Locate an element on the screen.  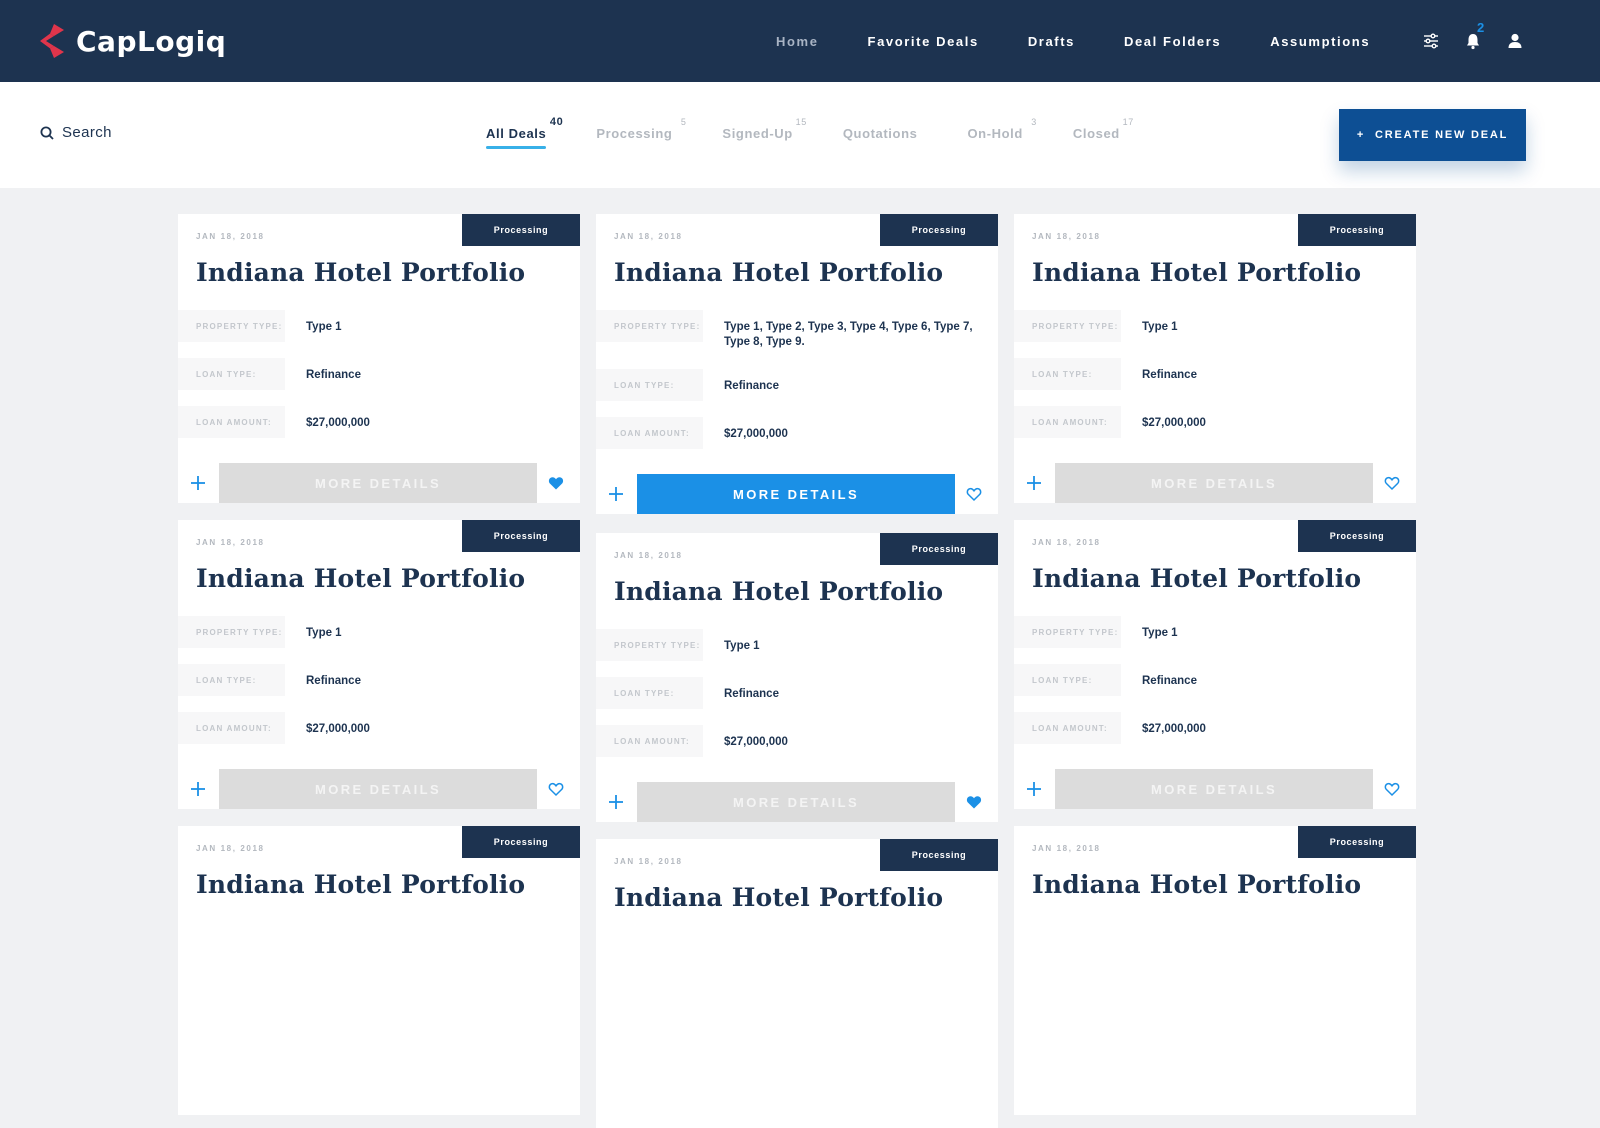
filter-sliders-icon is located at coordinates (1431, 41).